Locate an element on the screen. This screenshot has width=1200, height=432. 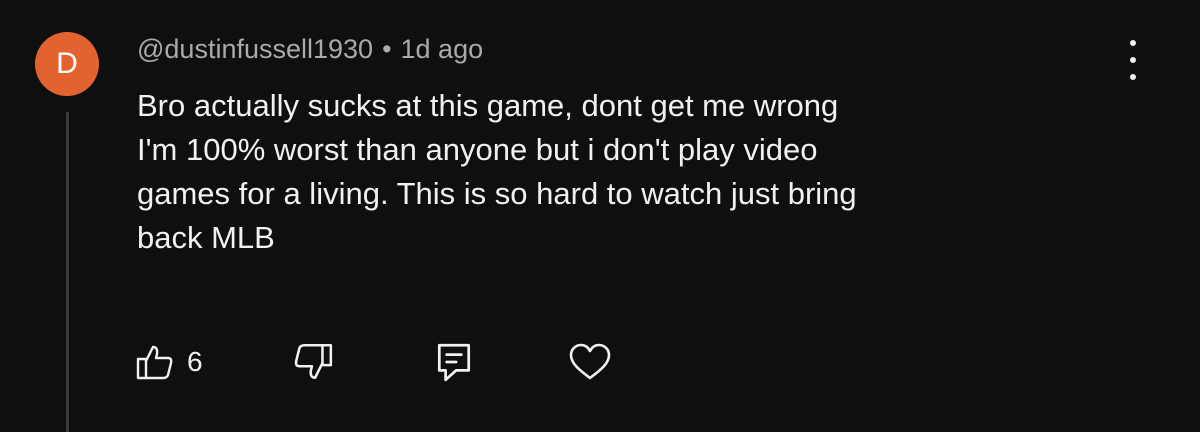
heart-button is located at coordinates (590, 362).